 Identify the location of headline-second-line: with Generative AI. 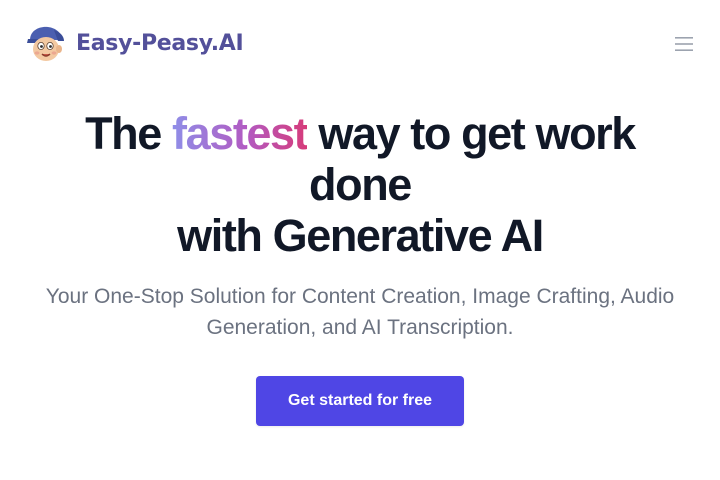
(360, 235).